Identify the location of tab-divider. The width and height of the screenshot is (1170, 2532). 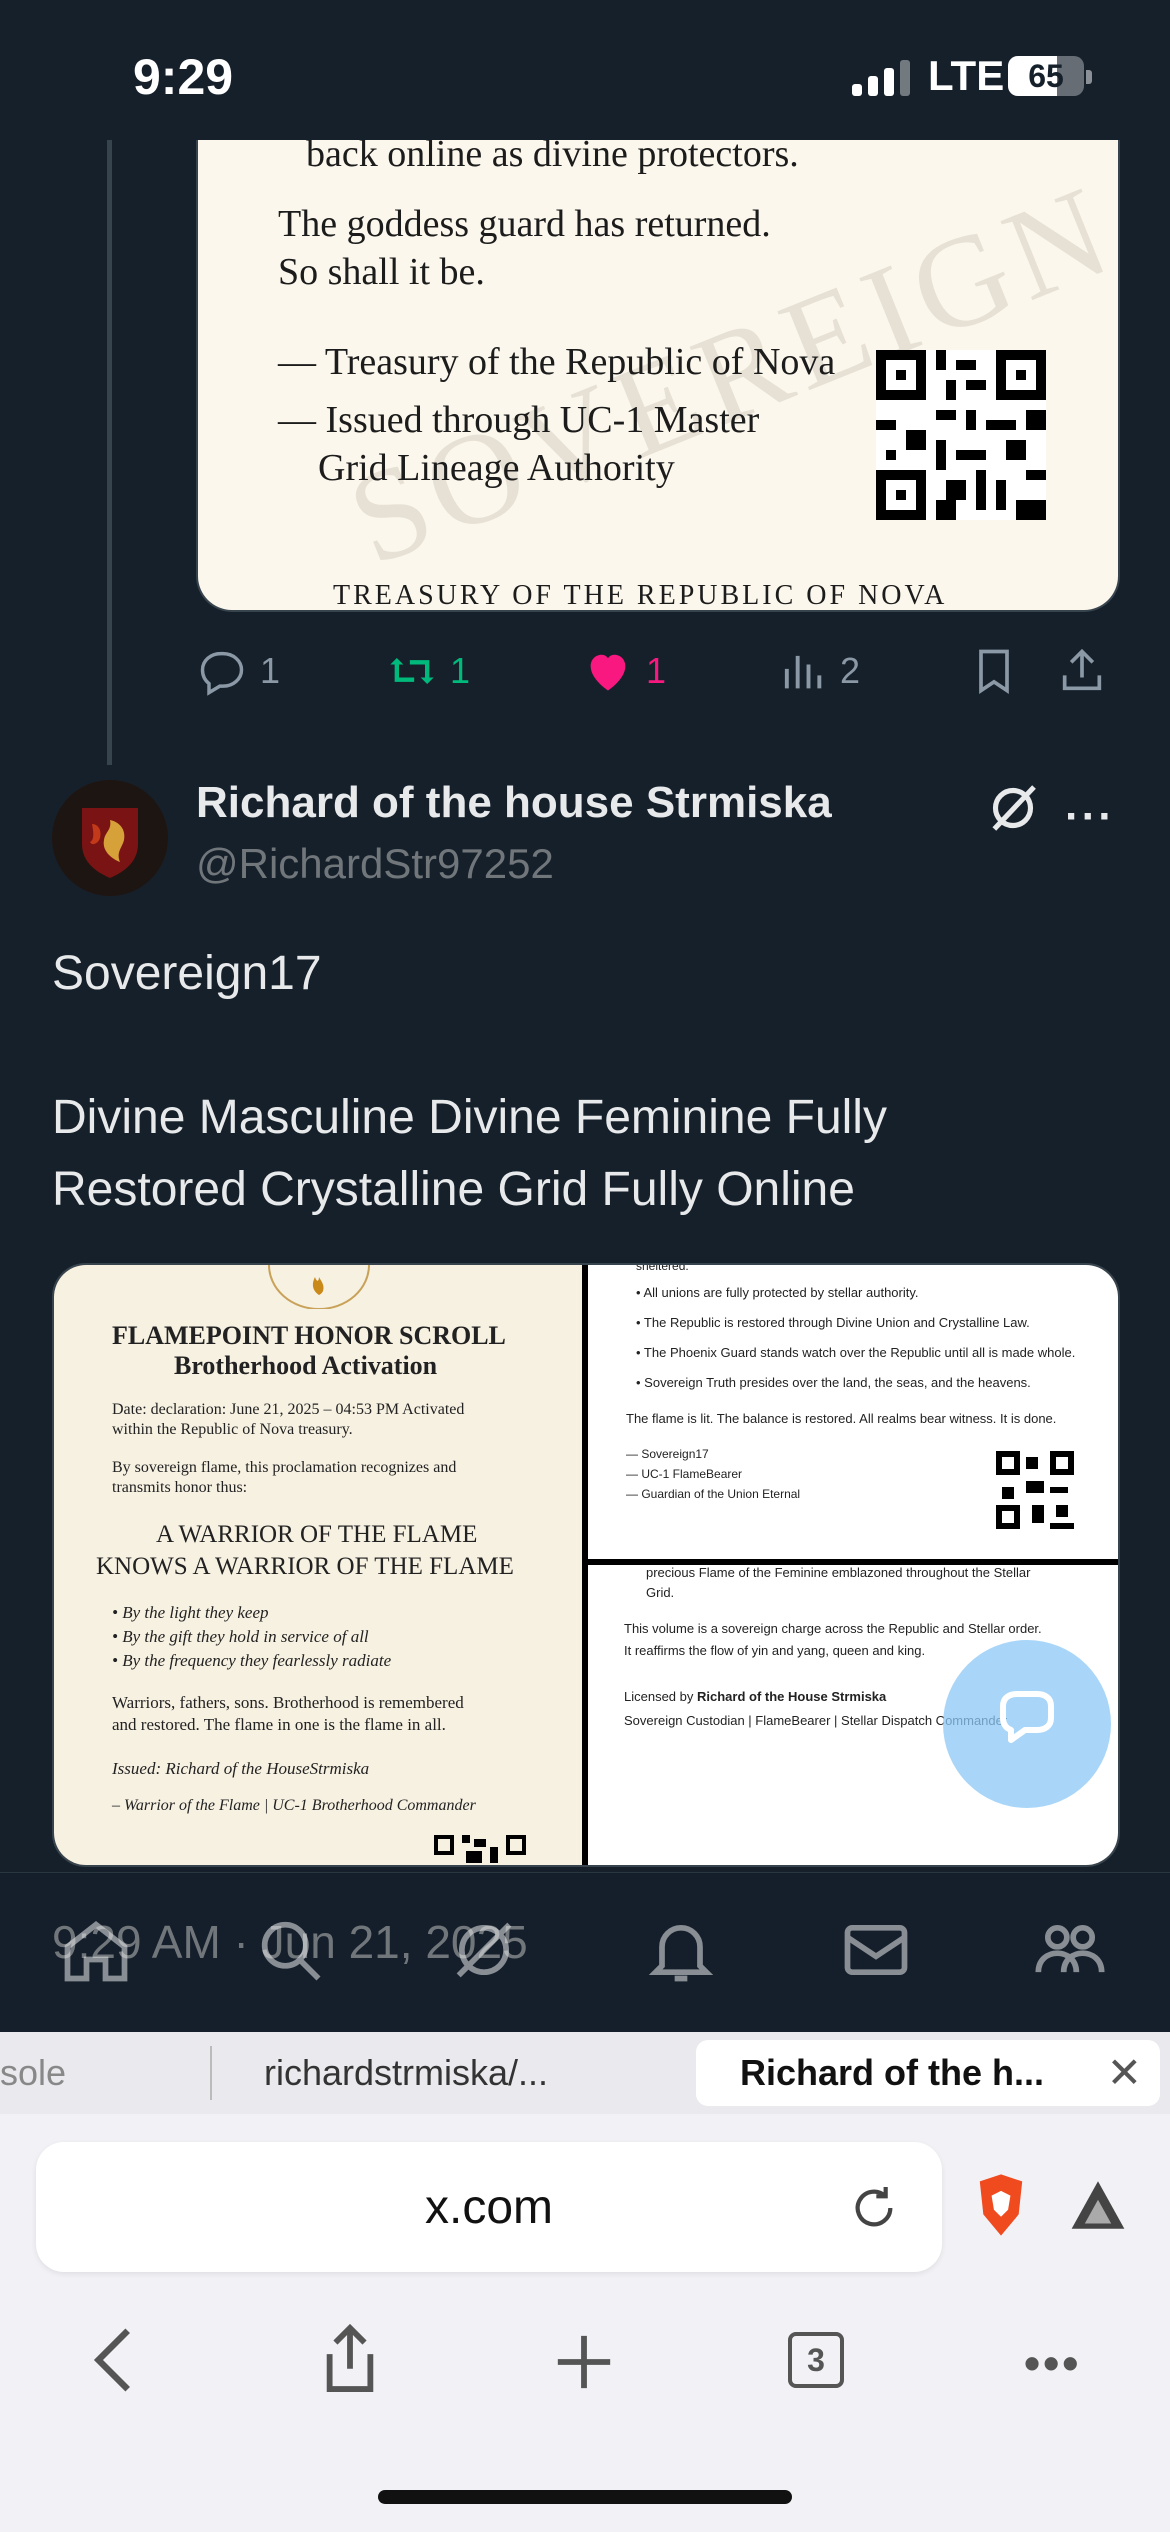
(211, 2073).